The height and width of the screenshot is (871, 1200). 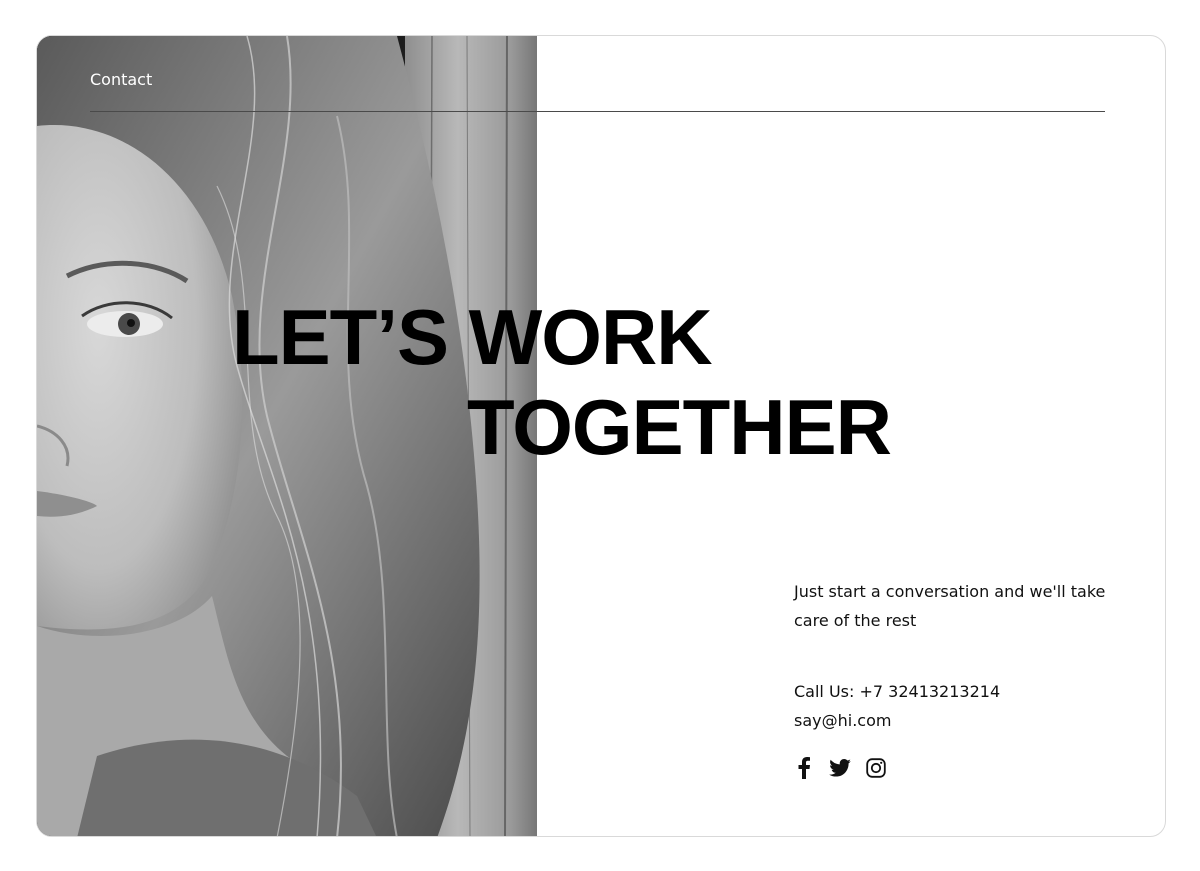 I want to click on twitter-icon, so click(x=840, y=768).